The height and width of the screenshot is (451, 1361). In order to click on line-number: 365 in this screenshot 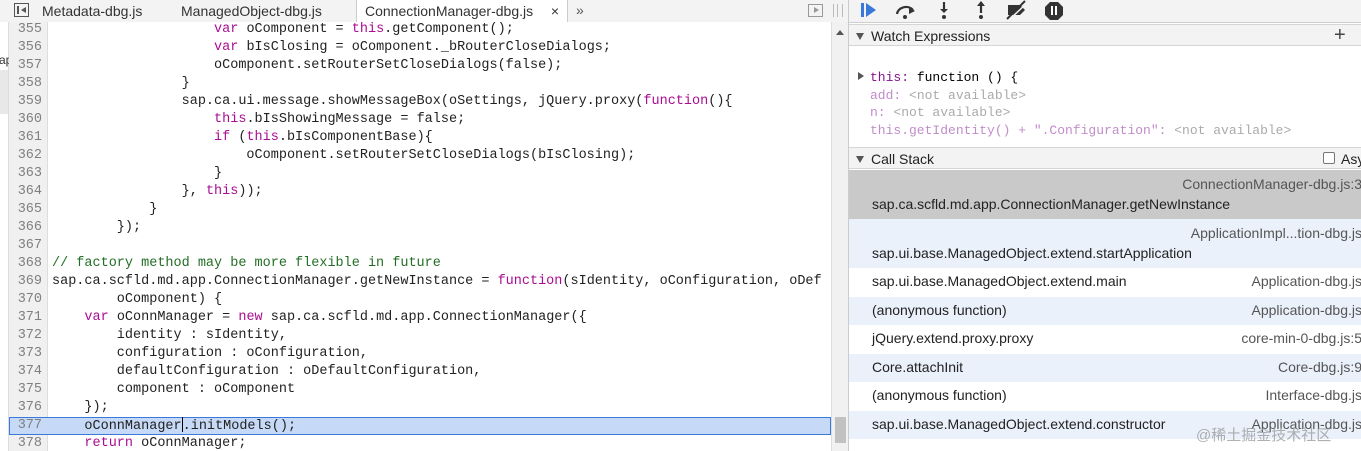, I will do `click(25, 210)`.